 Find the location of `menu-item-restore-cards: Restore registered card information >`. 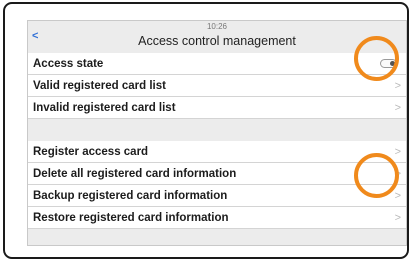

menu-item-restore-cards: Restore registered card information > is located at coordinates (217, 218).